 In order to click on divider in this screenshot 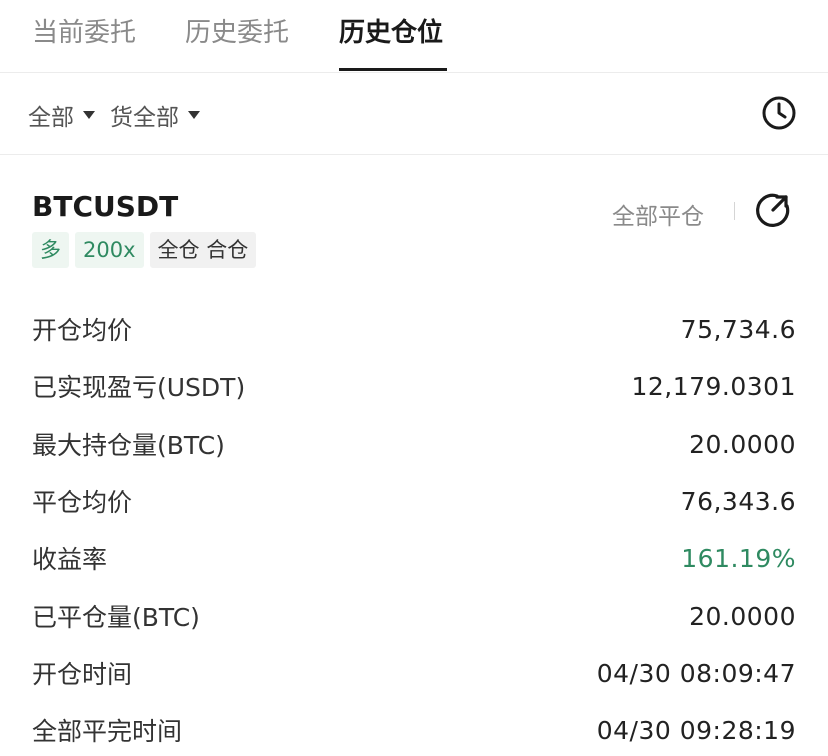, I will do `click(734, 211)`.